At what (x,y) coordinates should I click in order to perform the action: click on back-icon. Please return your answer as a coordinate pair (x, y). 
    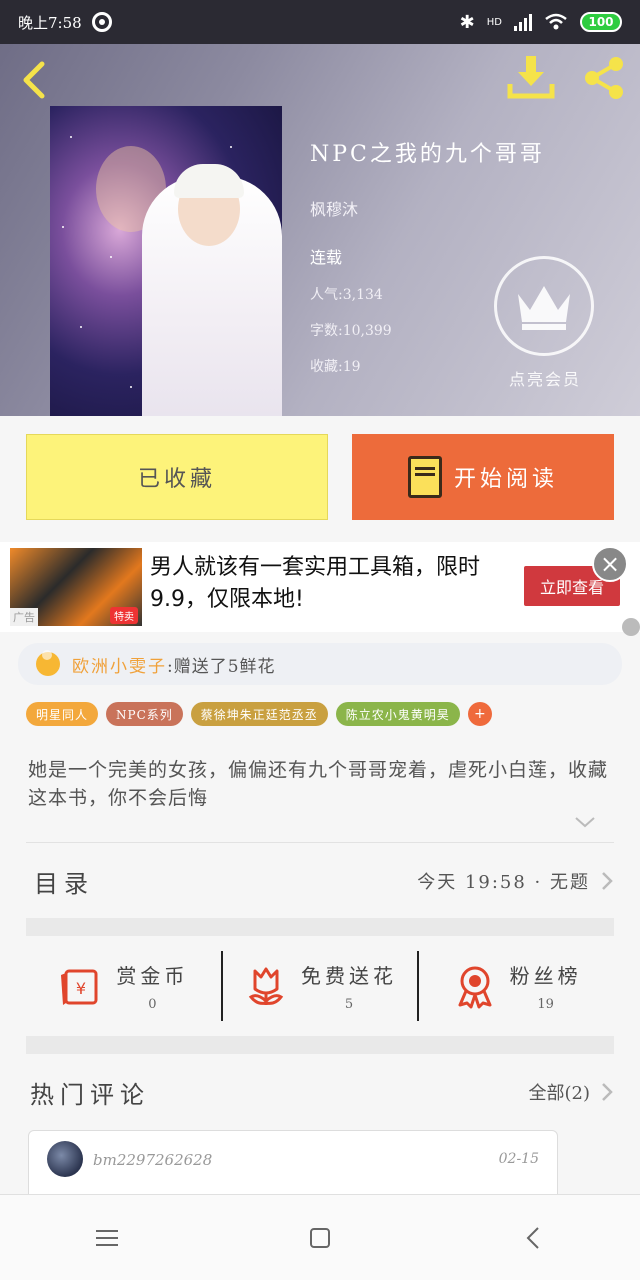
    Looking at the image, I should click on (533, 1237).